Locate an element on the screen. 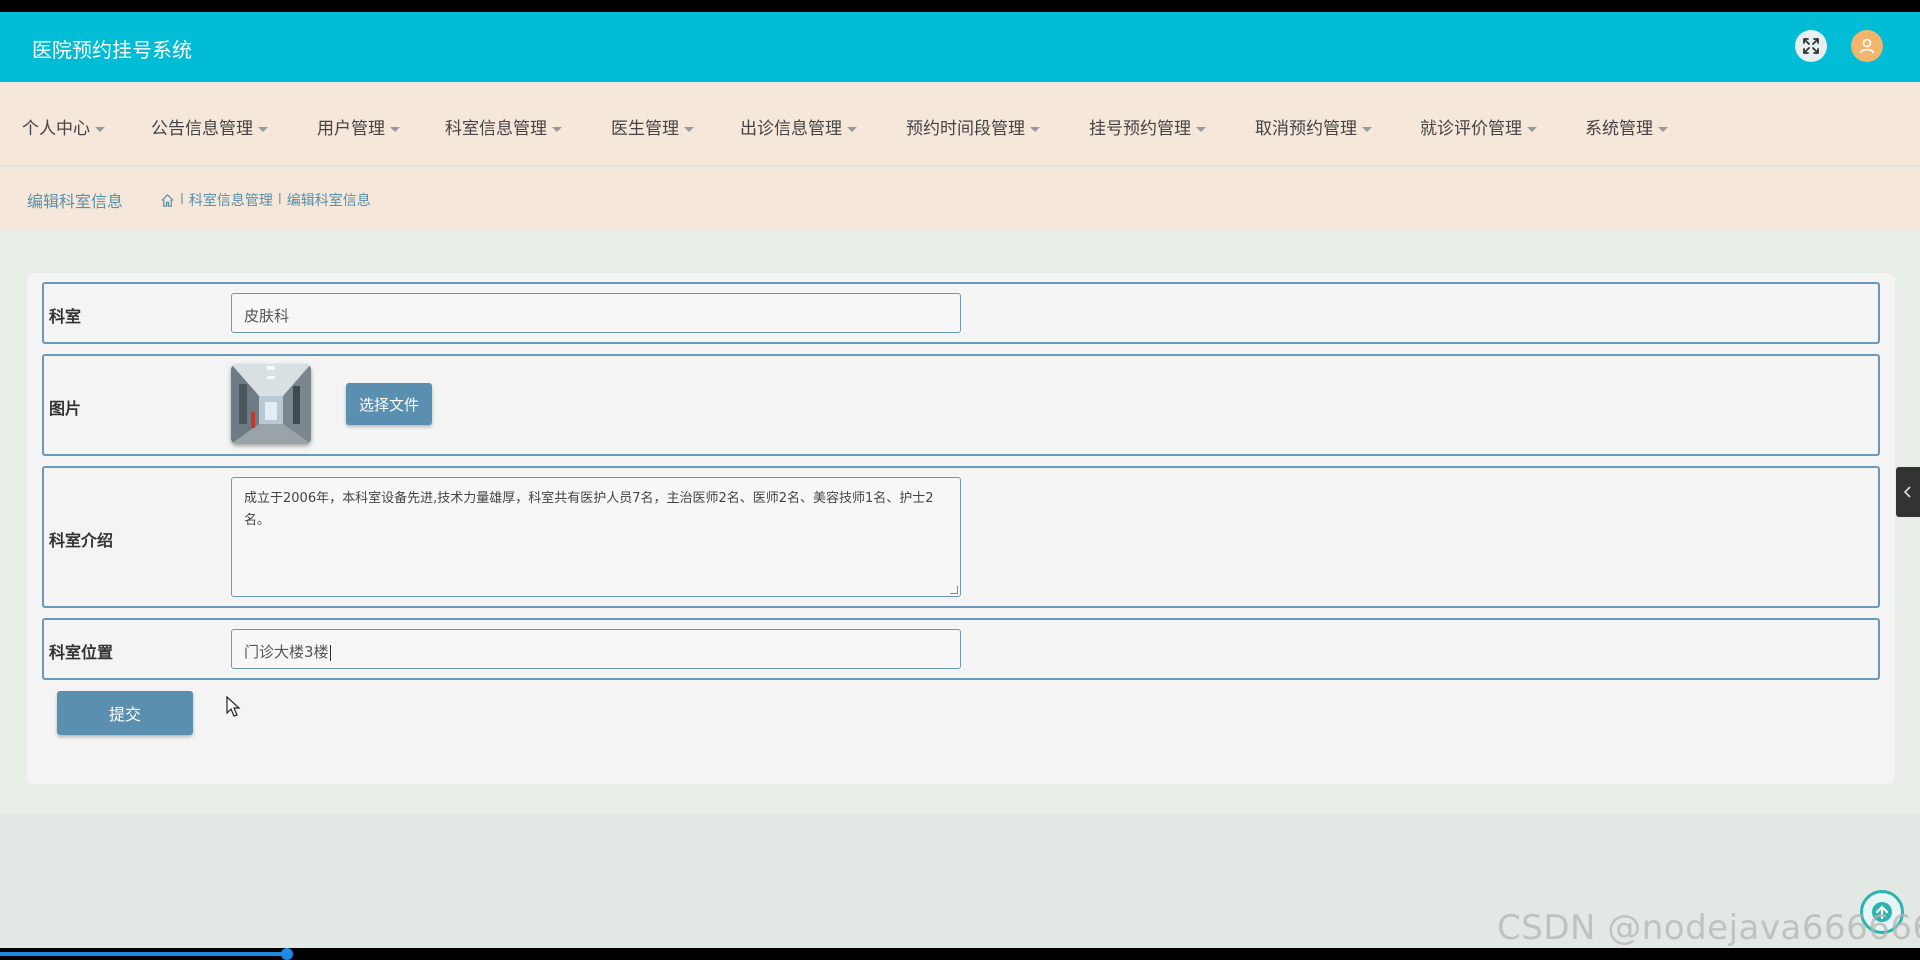  image-label: 图片 is located at coordinates (65, 408).